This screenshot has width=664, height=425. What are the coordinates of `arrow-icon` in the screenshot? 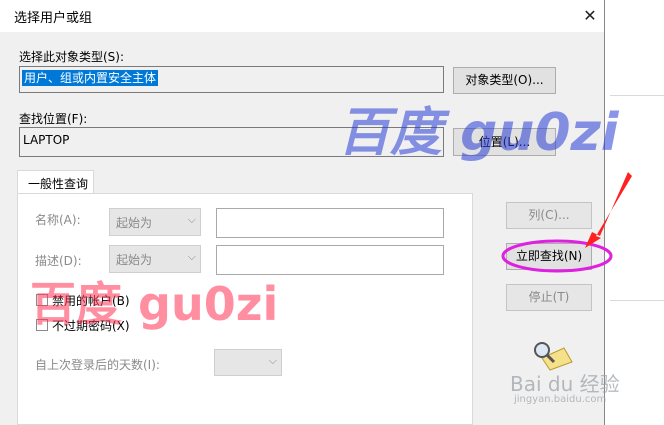 It's located at (608, 210).